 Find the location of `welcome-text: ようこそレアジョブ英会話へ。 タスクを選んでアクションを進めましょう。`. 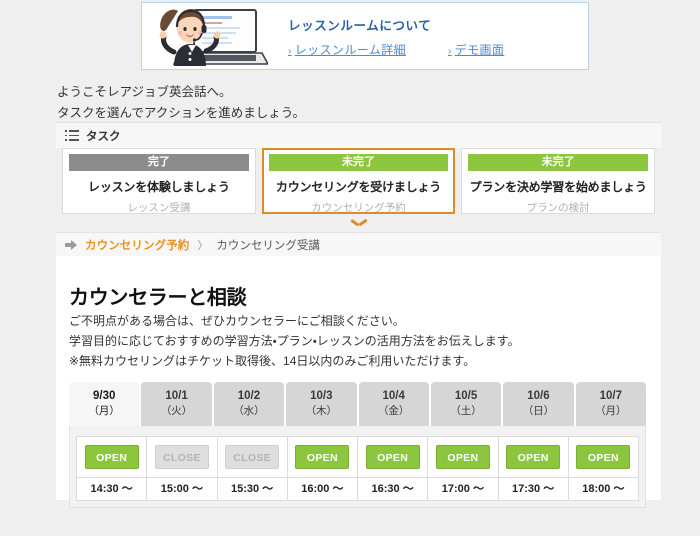

welcome-text: ようこそレアジョブ英会話へ。 タスクを選んでアクションを進めましょう。 is located at coordinates (181, 103).